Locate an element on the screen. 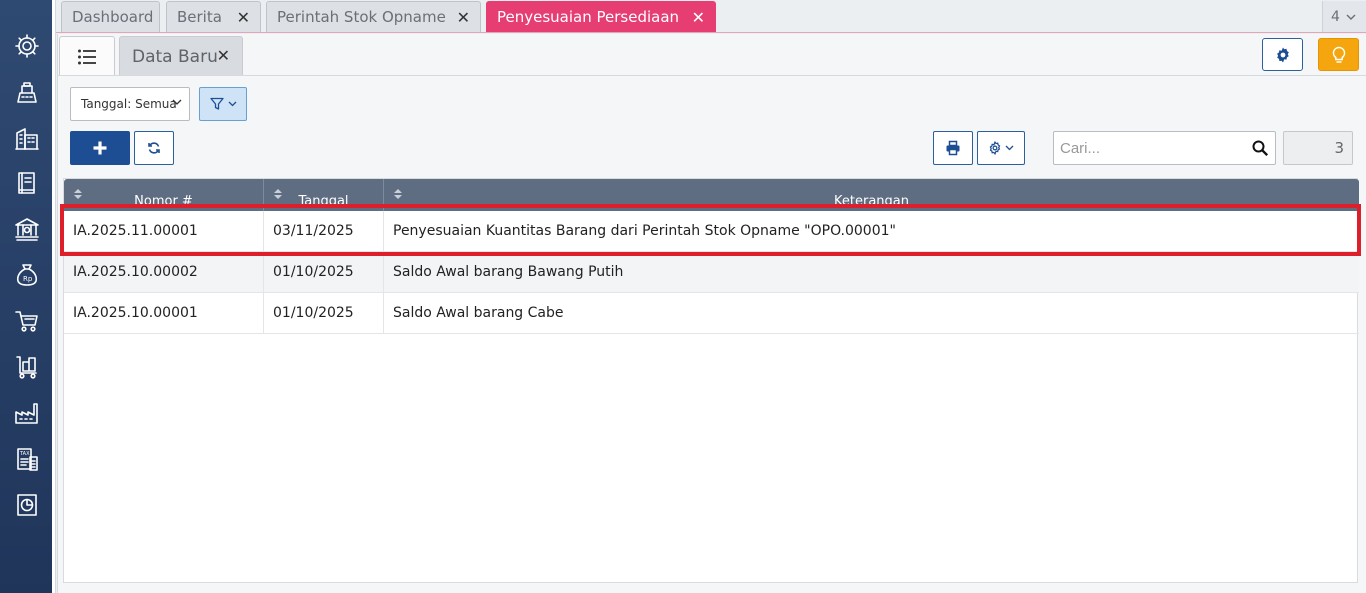 Image resolution: width=1366 pixels, height=593 pixels. tab-dashboard: Dashboard is located at coordinates (110, 16).